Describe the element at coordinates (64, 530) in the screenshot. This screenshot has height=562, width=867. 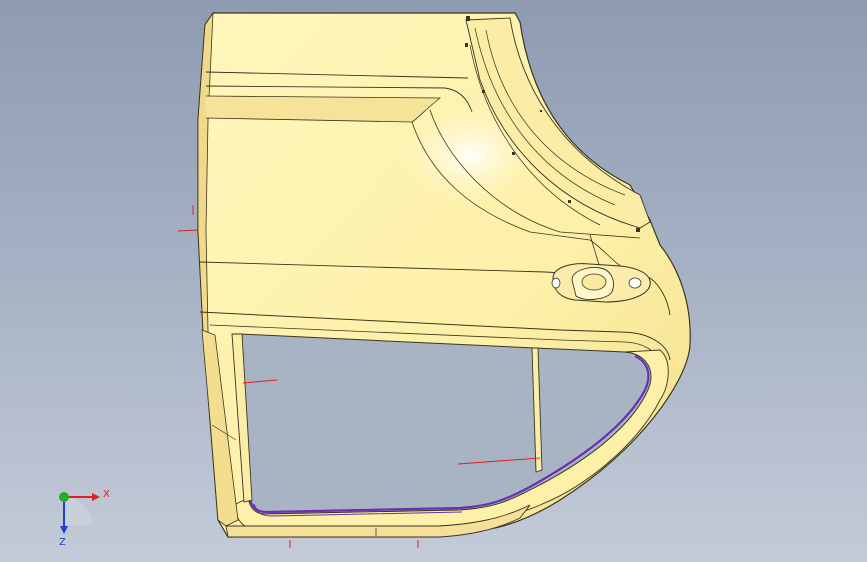
I see `z-axis-arrowhead` at that location.